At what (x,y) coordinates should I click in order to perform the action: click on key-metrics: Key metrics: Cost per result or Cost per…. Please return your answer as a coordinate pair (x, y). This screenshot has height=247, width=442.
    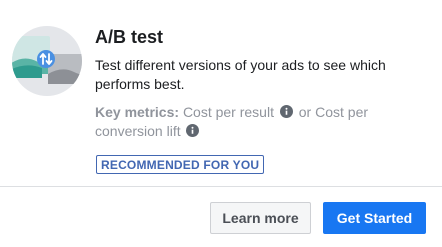
    Looking at the image, I should click on (250, 122).